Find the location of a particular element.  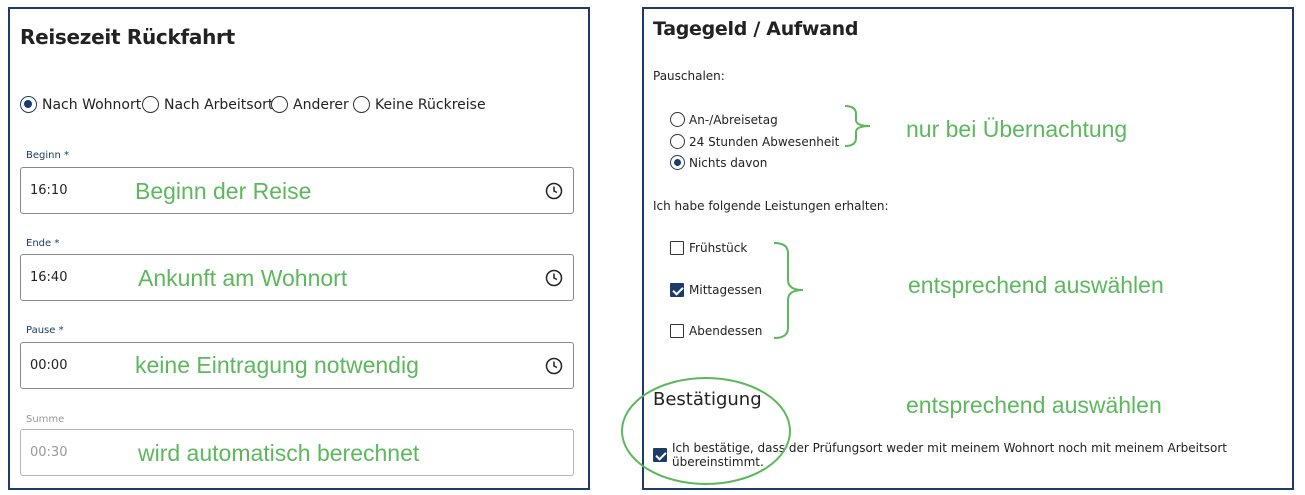

annotation-confirmation: entsprechend auswählen is located at coordinates (1034, 405).